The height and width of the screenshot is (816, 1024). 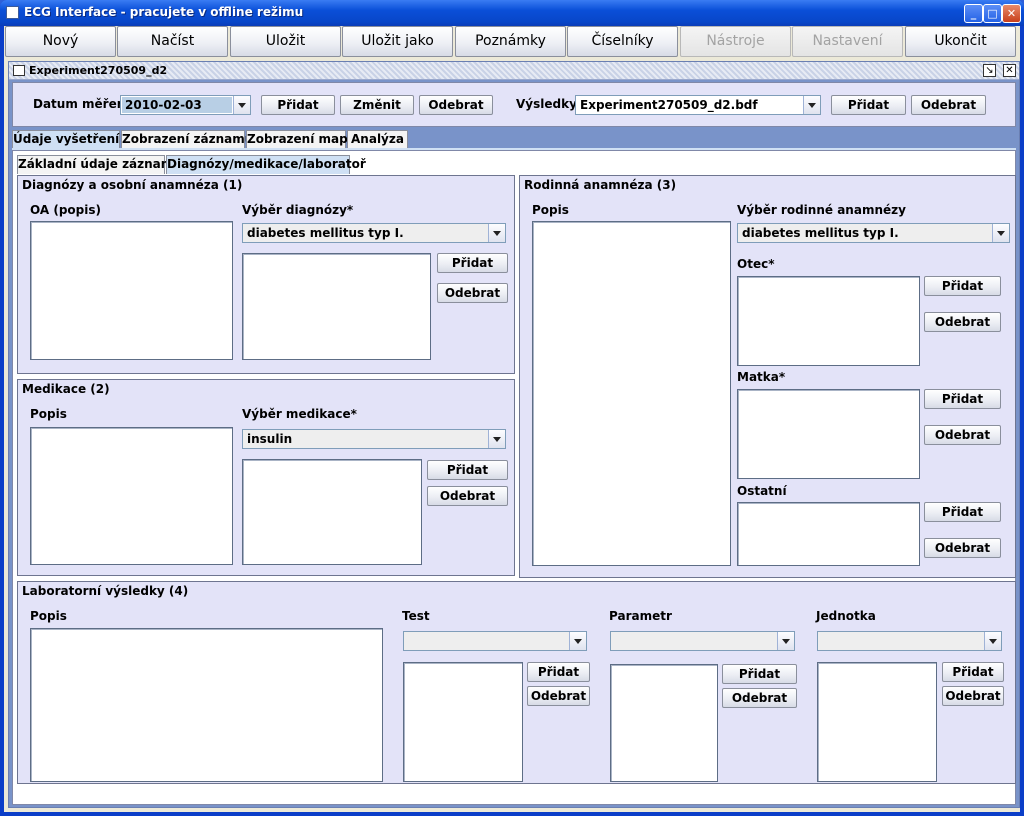 I want to click on medikace-list, so click(x=332, y=512).